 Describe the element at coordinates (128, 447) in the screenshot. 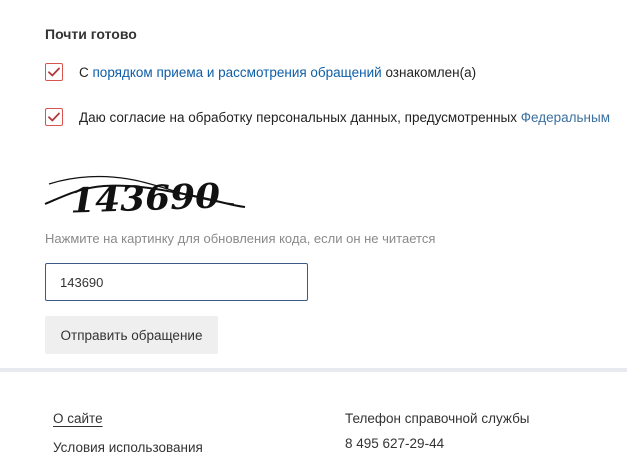

I see `footer-link-terms: Условия использования` at that location.